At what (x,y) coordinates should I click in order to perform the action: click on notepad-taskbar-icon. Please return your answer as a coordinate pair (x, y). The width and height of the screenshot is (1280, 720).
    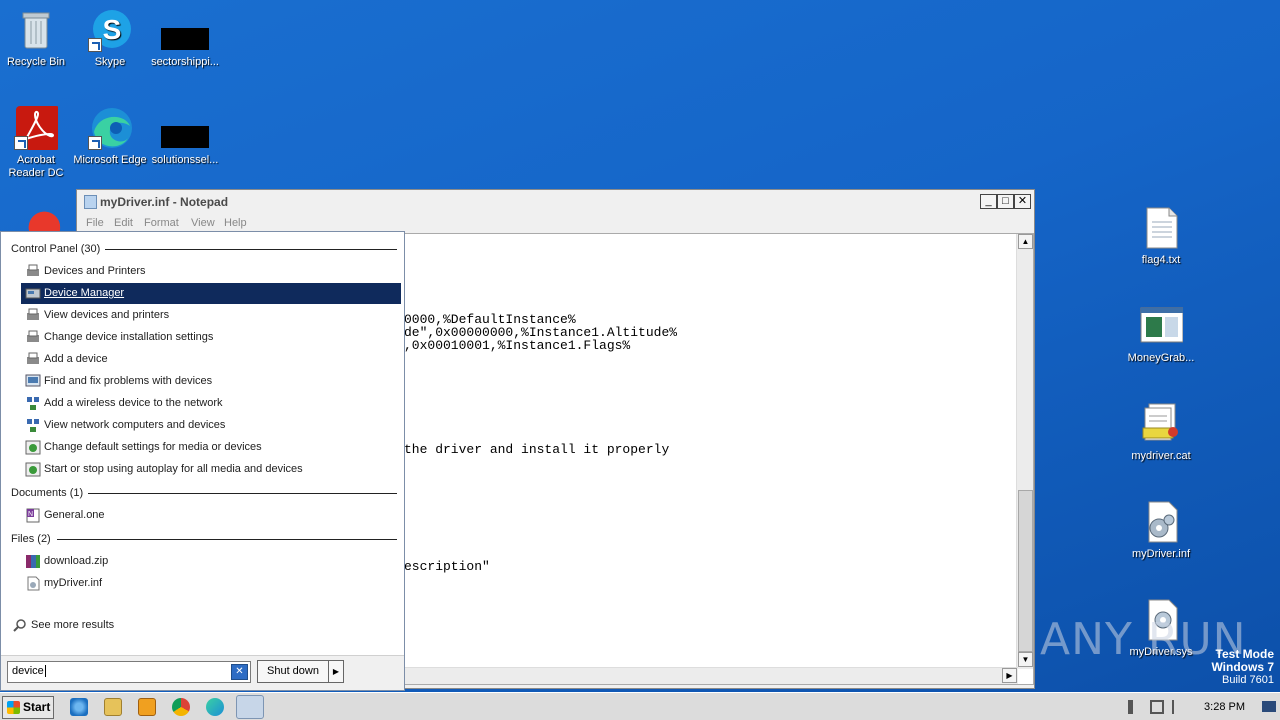
    Looking at the image, I should click on (250, 707).